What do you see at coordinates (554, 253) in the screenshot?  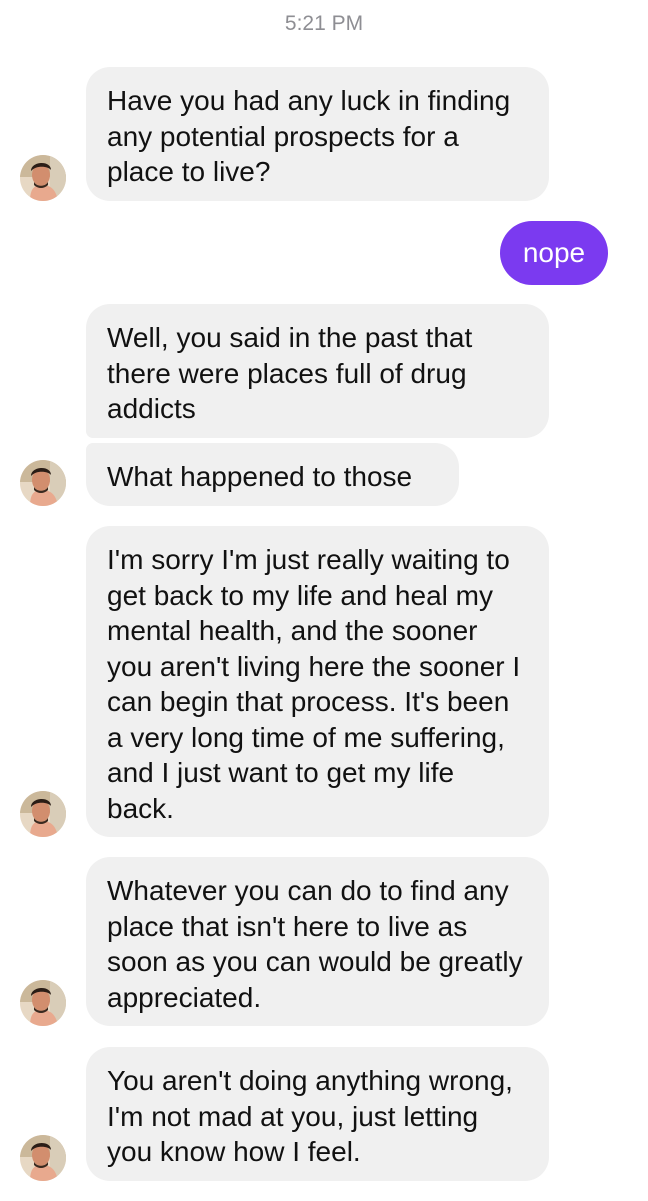 I see `outgoing-message: nope` at bounding box center [554, 253].